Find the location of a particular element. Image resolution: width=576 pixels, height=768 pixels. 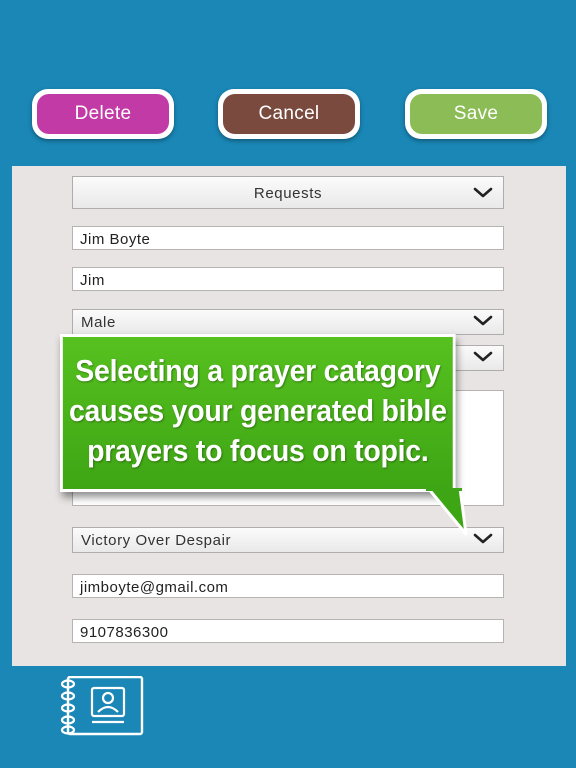

nickname-field: Jim is located at coordinates (288, 279).